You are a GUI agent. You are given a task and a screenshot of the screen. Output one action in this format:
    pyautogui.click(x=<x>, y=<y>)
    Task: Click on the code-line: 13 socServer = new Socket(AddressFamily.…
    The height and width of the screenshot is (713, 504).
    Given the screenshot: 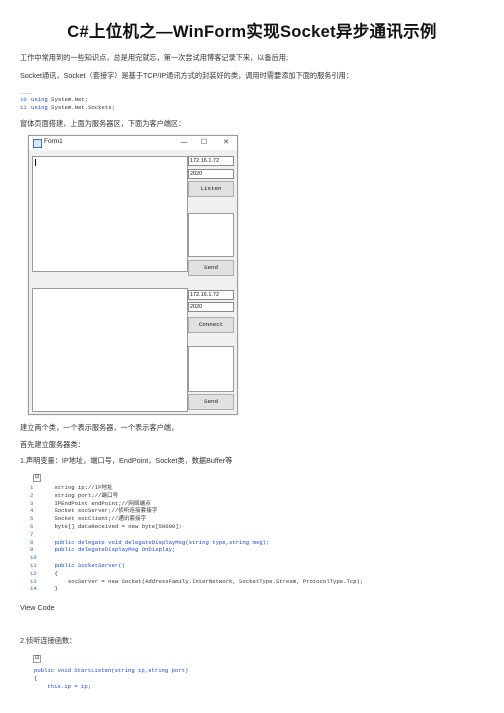 What is the action you would take?
    pyautogui.click(x=197, y=581)
    